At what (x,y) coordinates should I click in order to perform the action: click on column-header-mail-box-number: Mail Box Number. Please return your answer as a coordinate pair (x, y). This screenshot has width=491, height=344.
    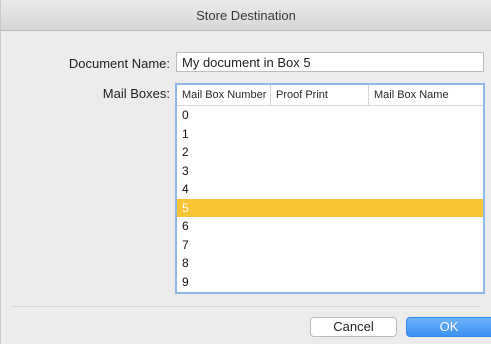
    Looking at the image, I should click on (224, 95).